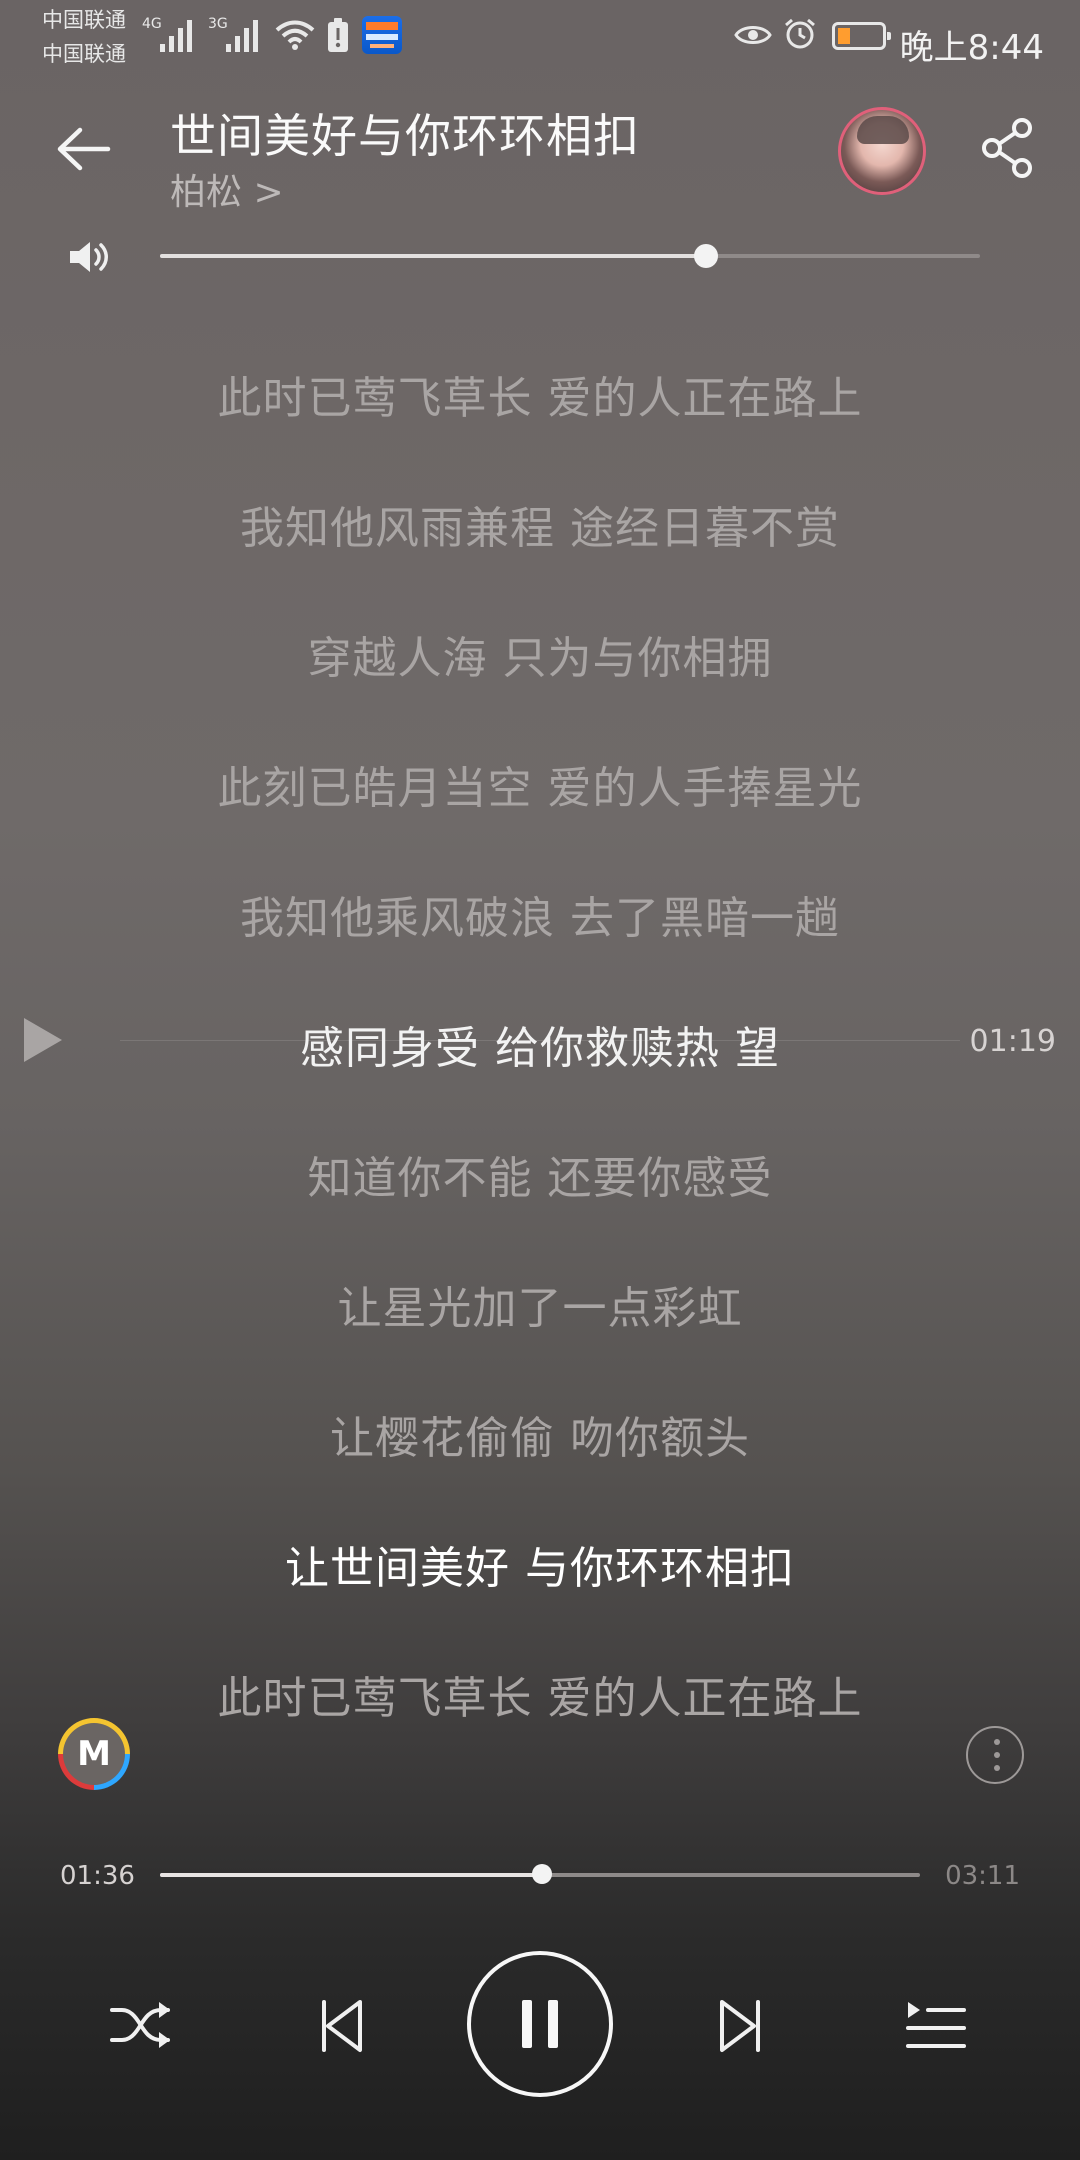 Image resolution: width=1080 pixels, height=2160 pixels. I want to click on logo-letter: M, so click(94, 1754).